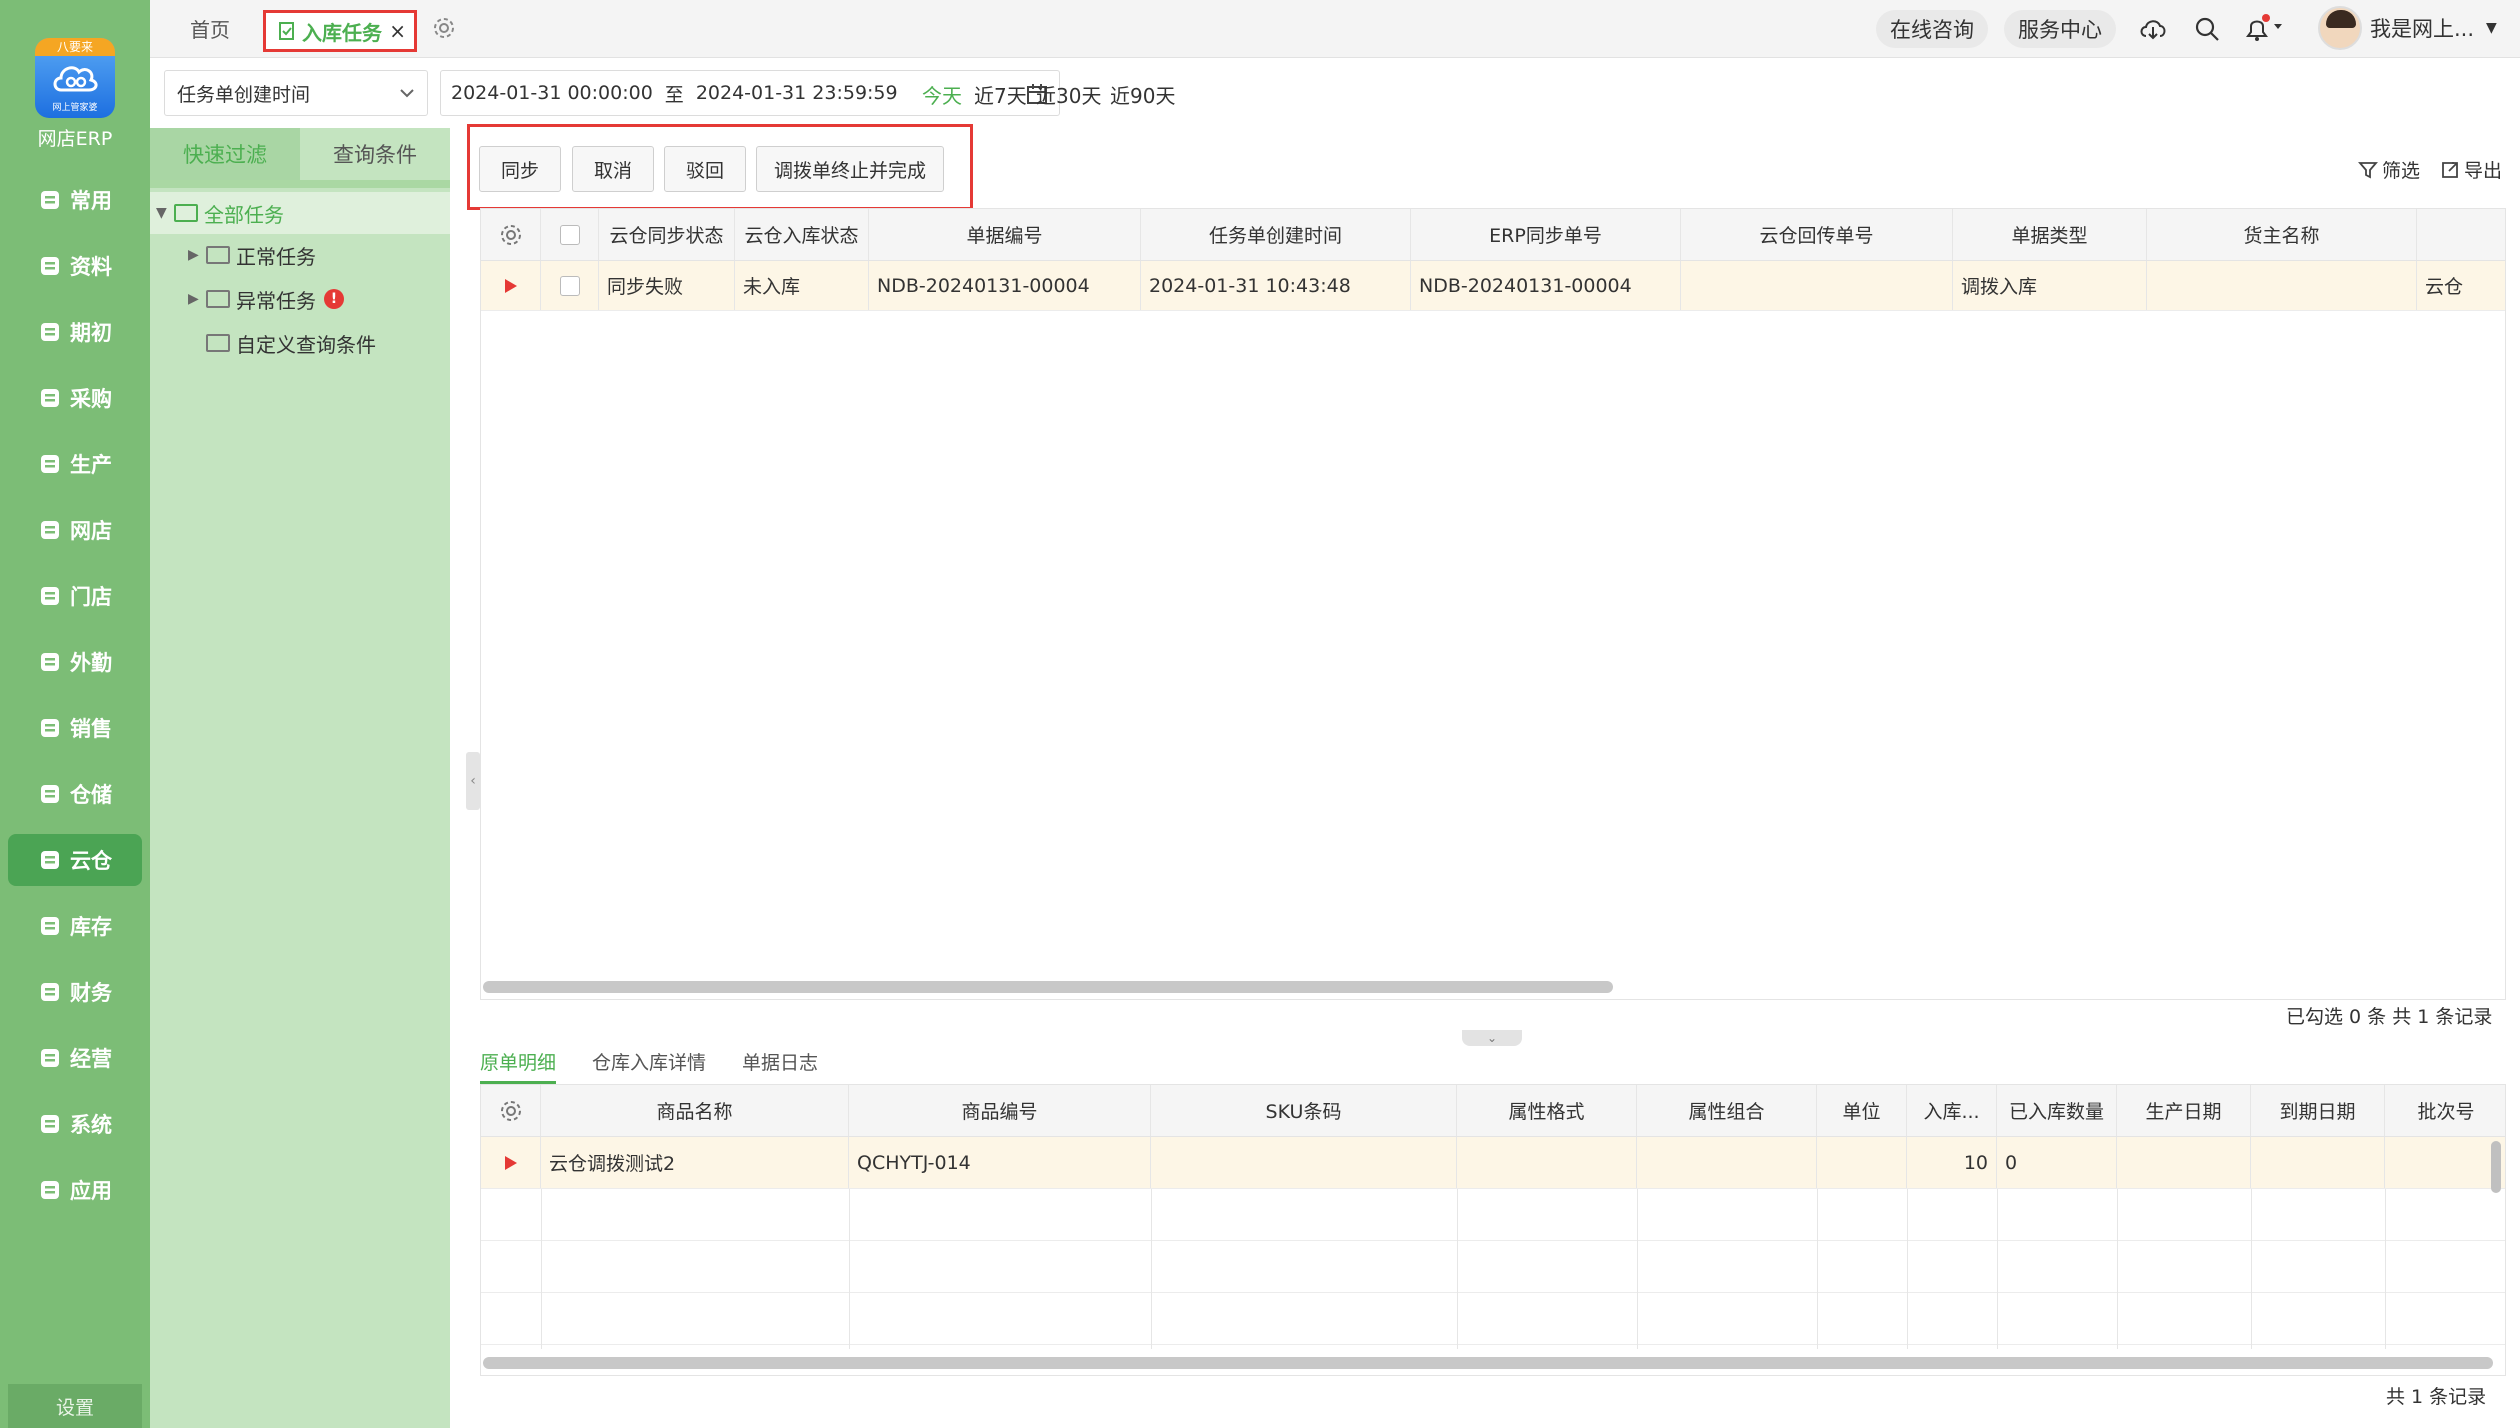 The height and width of the screenshot is (1428, 2520). Describe the element at coordinates (780, 1064) in the screenshot. I see `tab-doc-log: 单据日志` at that location.